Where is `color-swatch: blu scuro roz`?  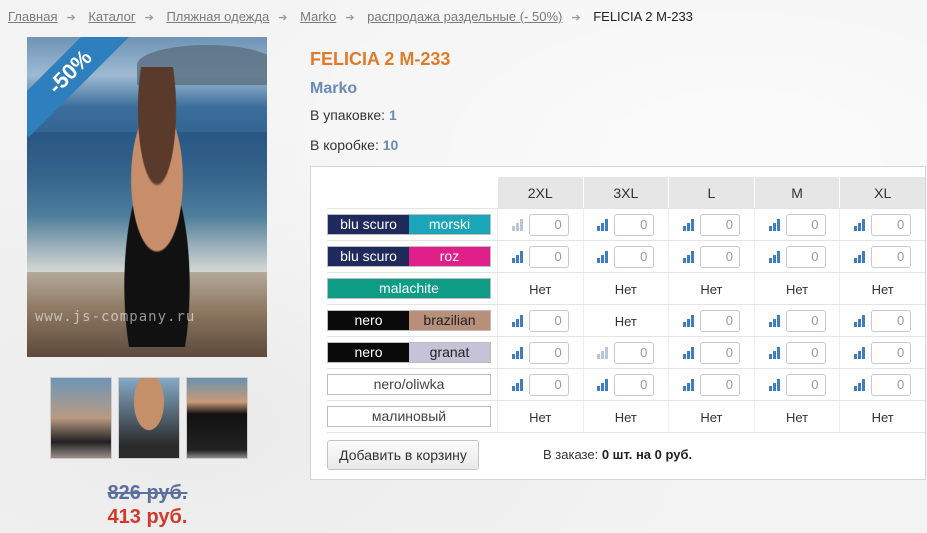 color-swatch: blu scuro roz is located at coordinates (409, 256).